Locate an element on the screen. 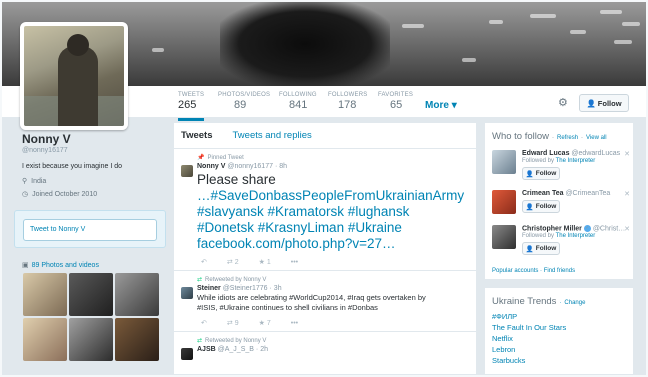 The width and height of the screenshot is (648, 377). tab-tweets: Tweets is located at coordinates (197, 135).